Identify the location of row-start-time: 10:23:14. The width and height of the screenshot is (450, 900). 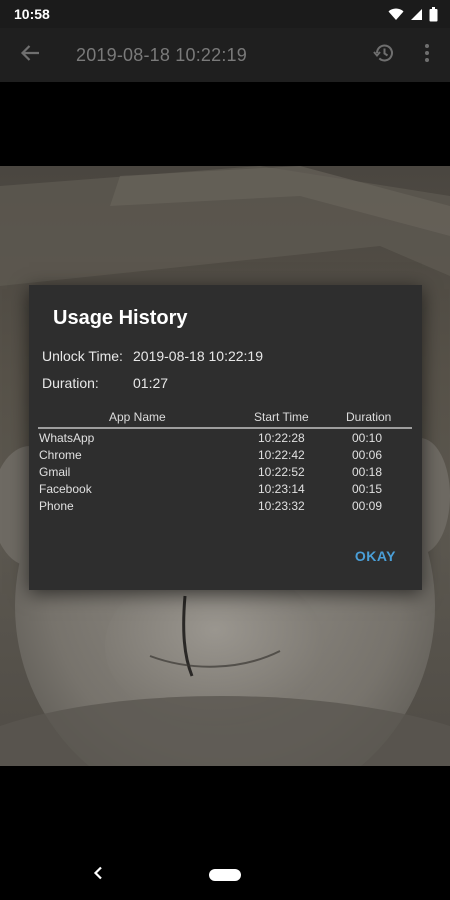
(281, 489).